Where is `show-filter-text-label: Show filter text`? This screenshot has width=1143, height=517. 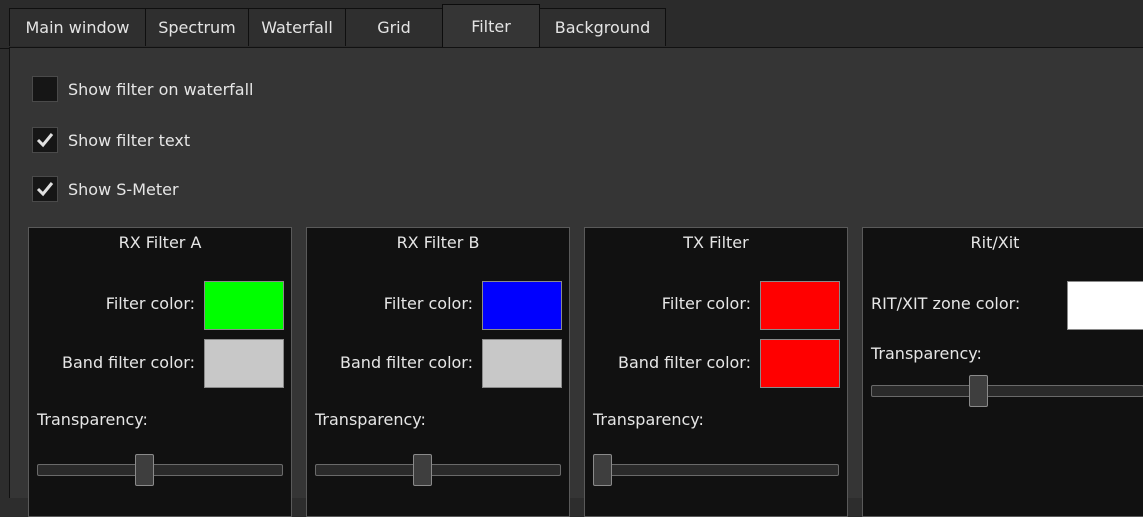
show-filter-text-label: Show filter text is located at coordinates (129, 140).